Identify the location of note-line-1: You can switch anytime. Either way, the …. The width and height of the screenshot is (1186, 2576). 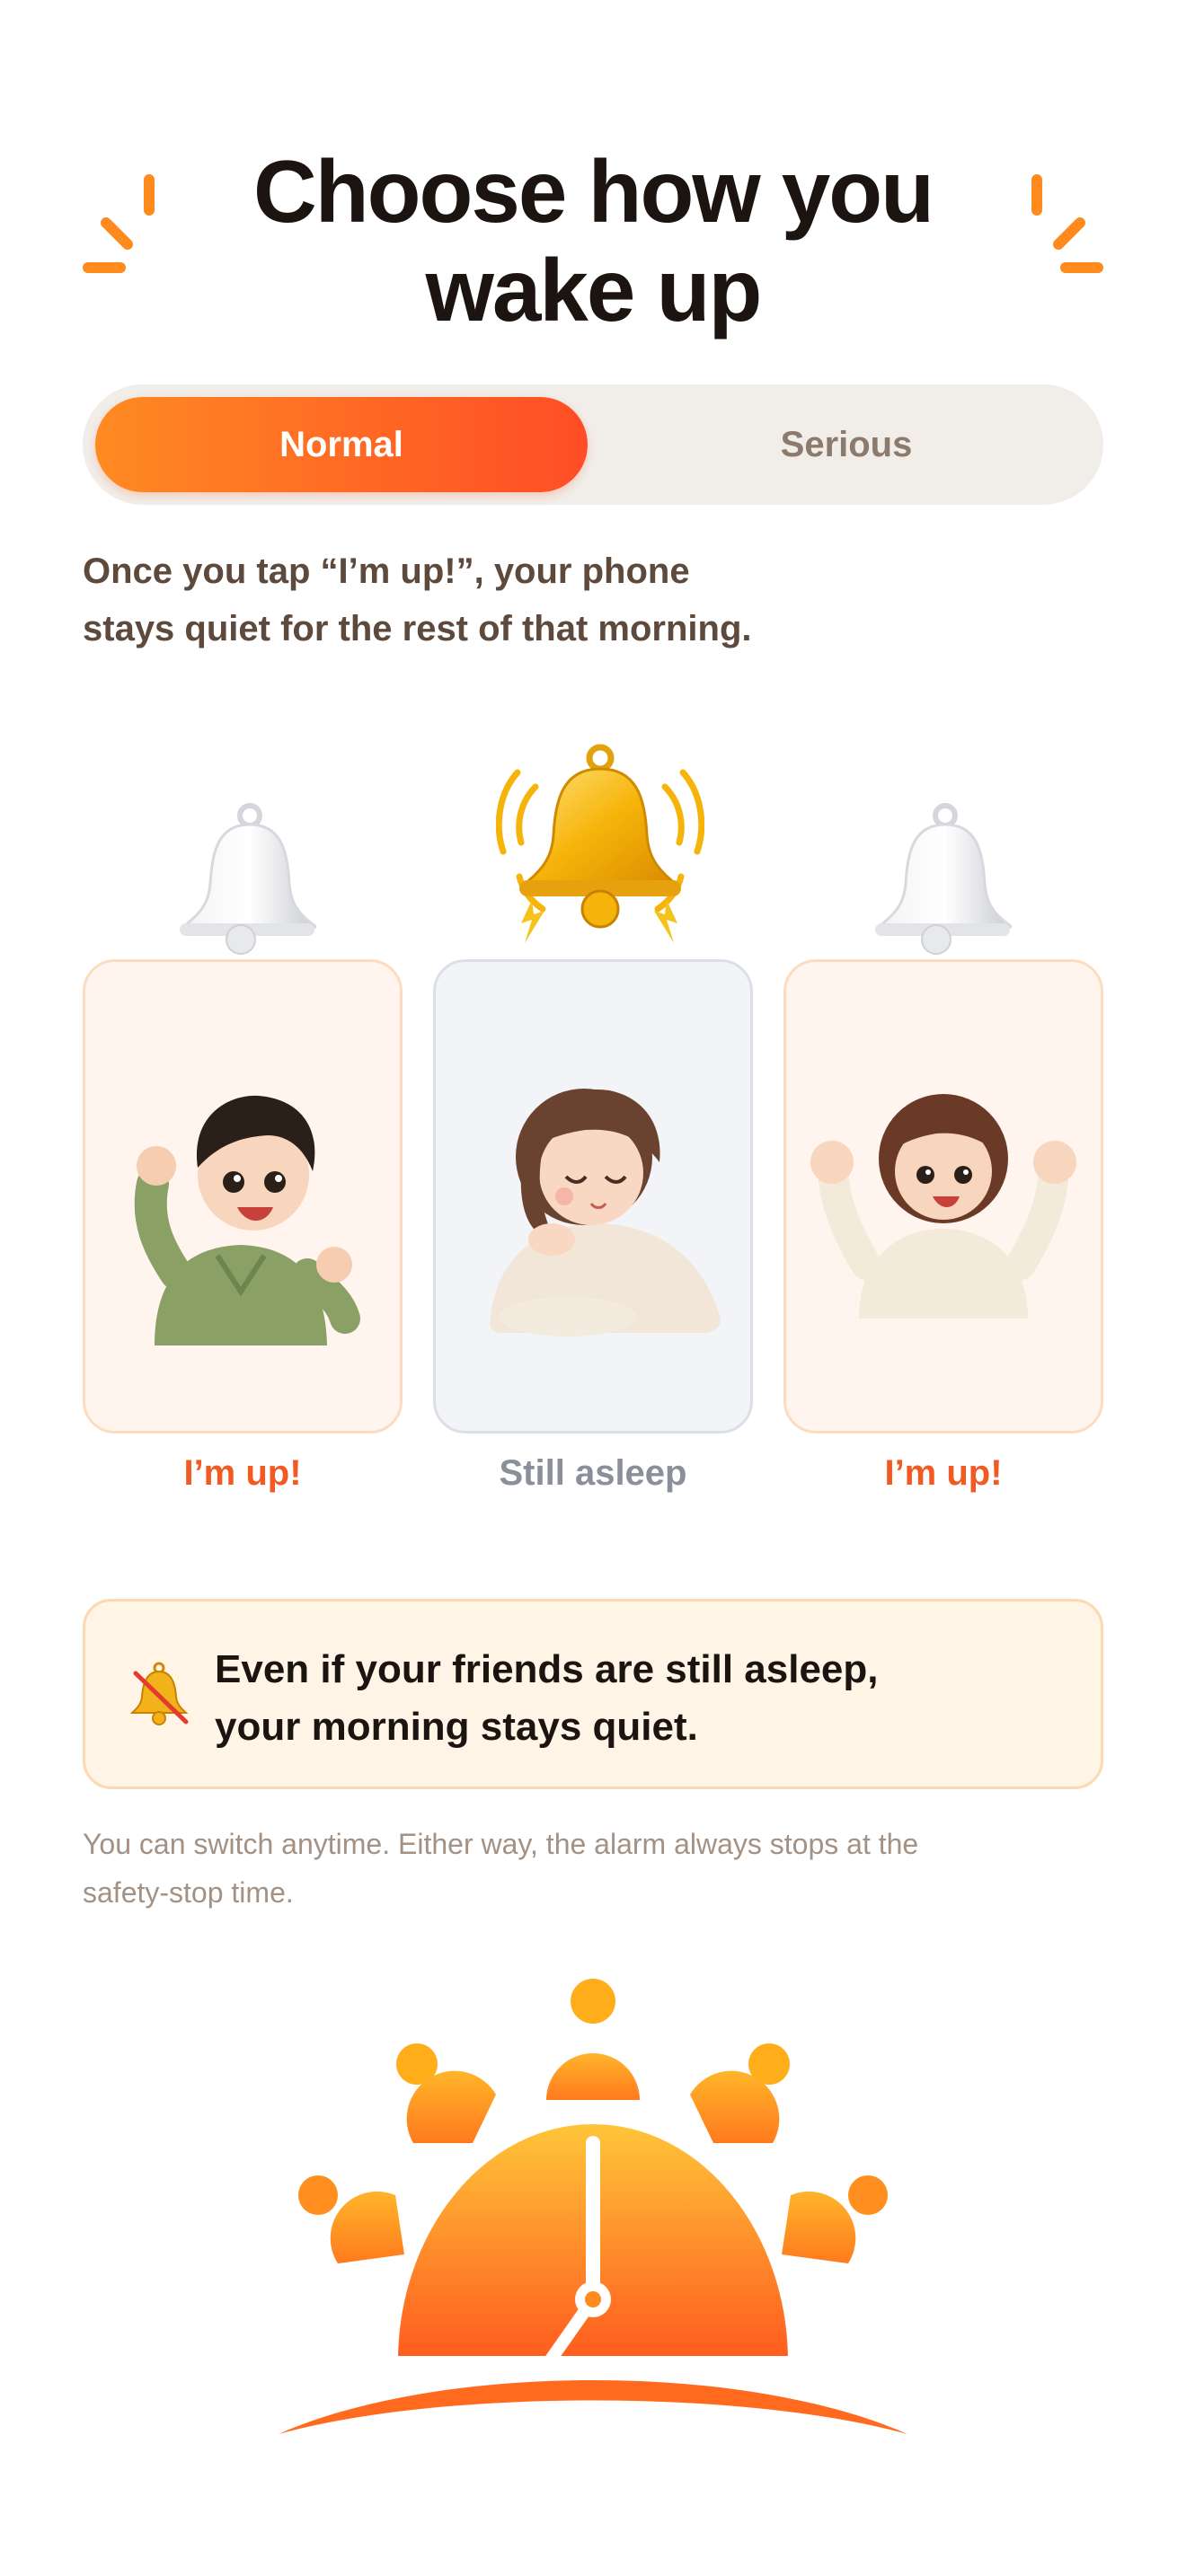
(501, 1844).